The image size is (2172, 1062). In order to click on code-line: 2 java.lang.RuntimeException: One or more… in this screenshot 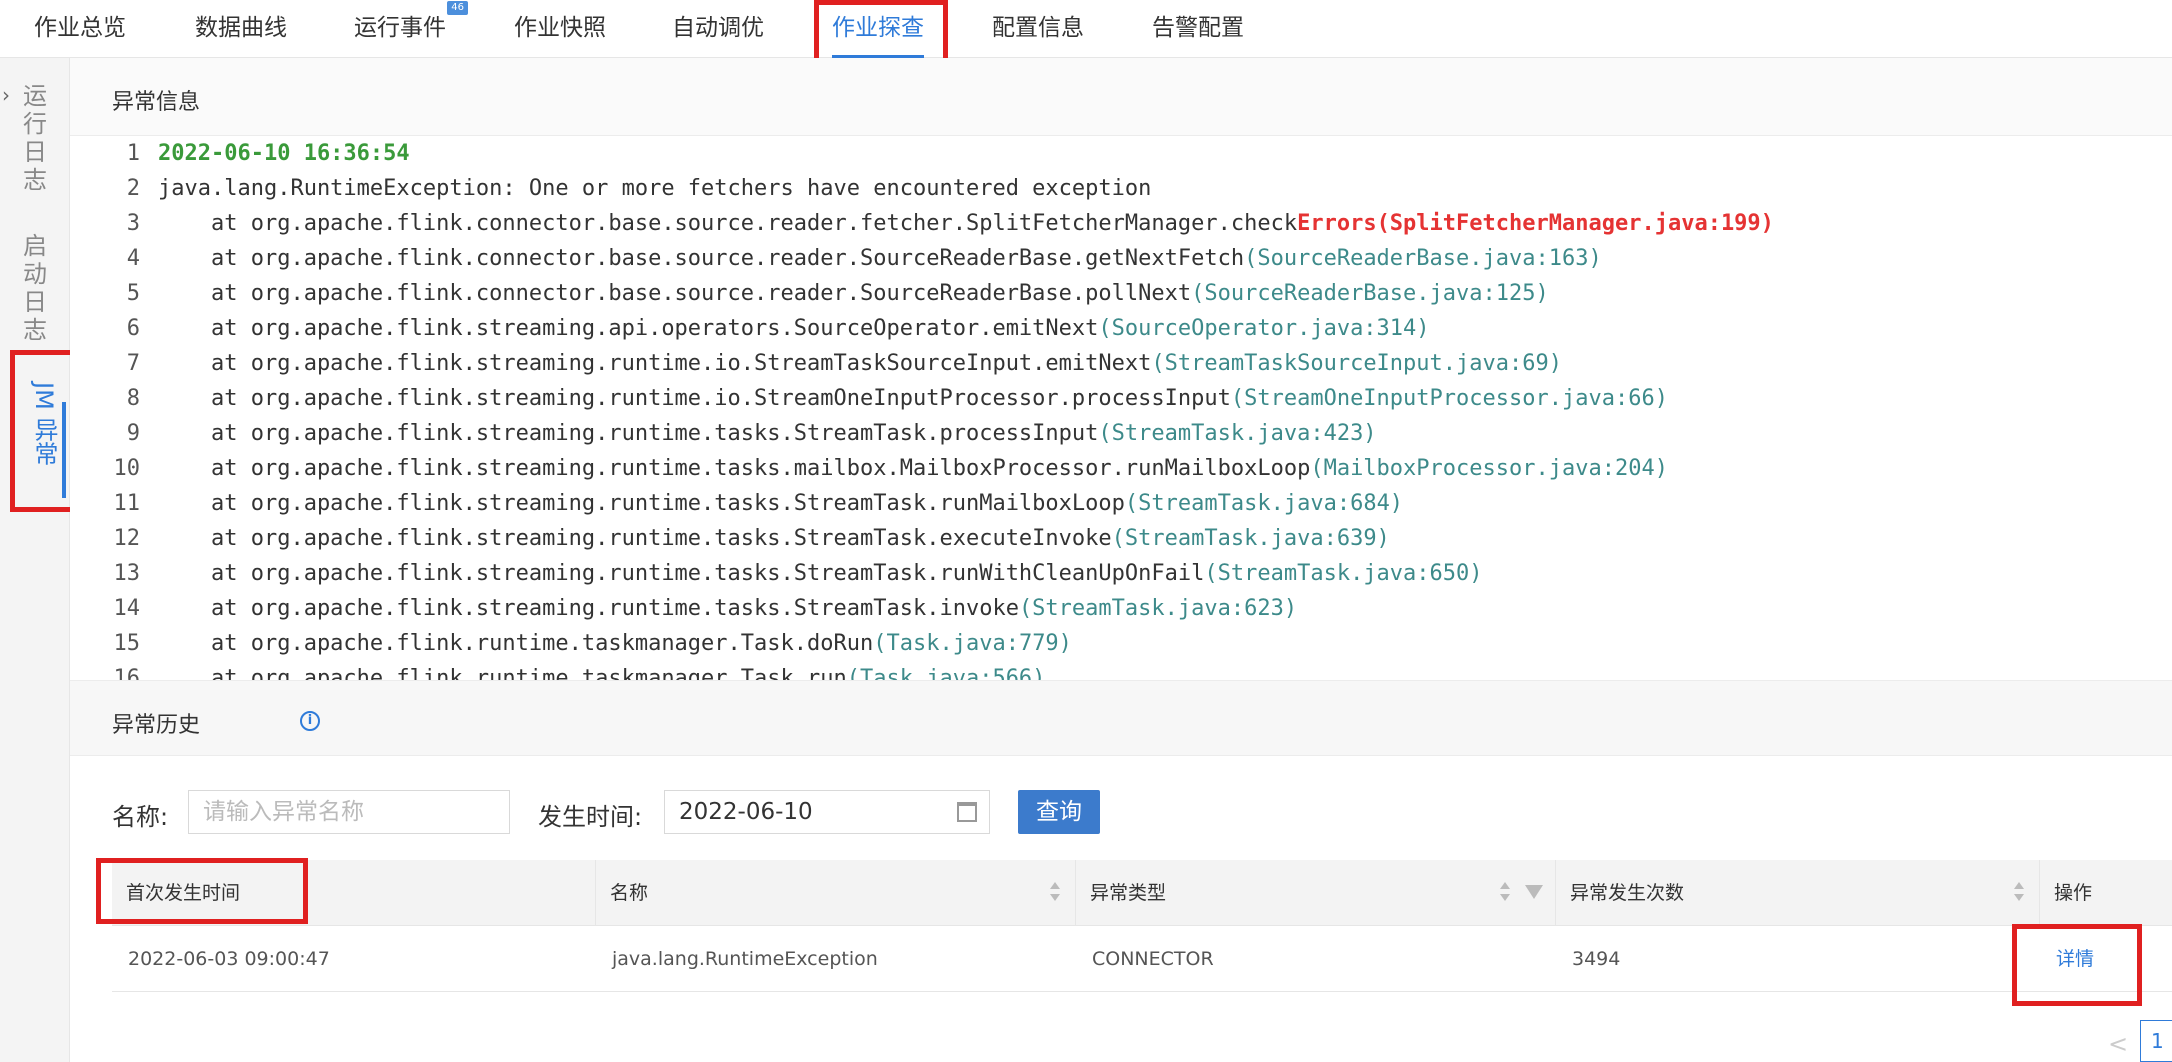, I will do `click(639, 188)`.